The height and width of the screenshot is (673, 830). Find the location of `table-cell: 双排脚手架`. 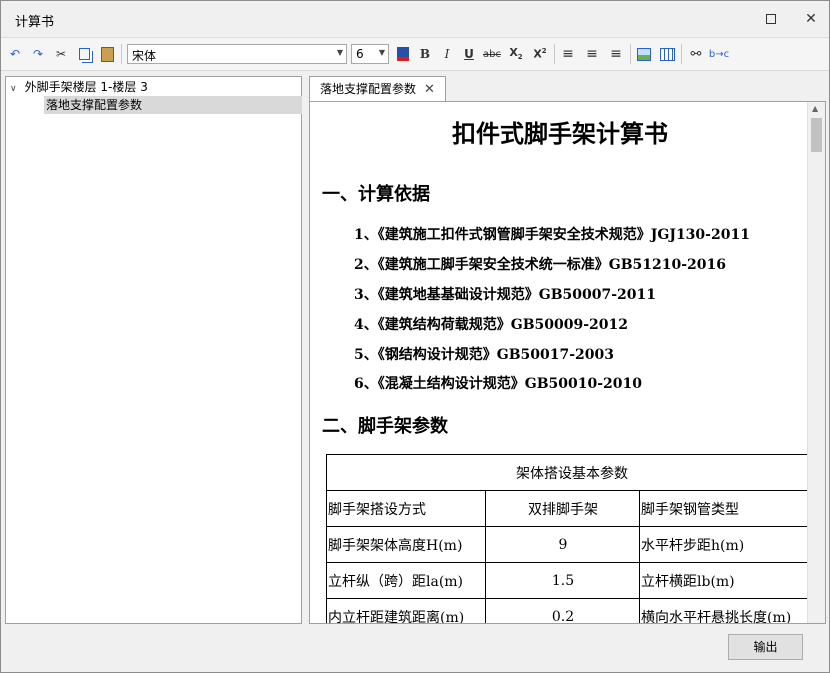

table-cell: 双排脚手架 is located at coordinates (562, 508).